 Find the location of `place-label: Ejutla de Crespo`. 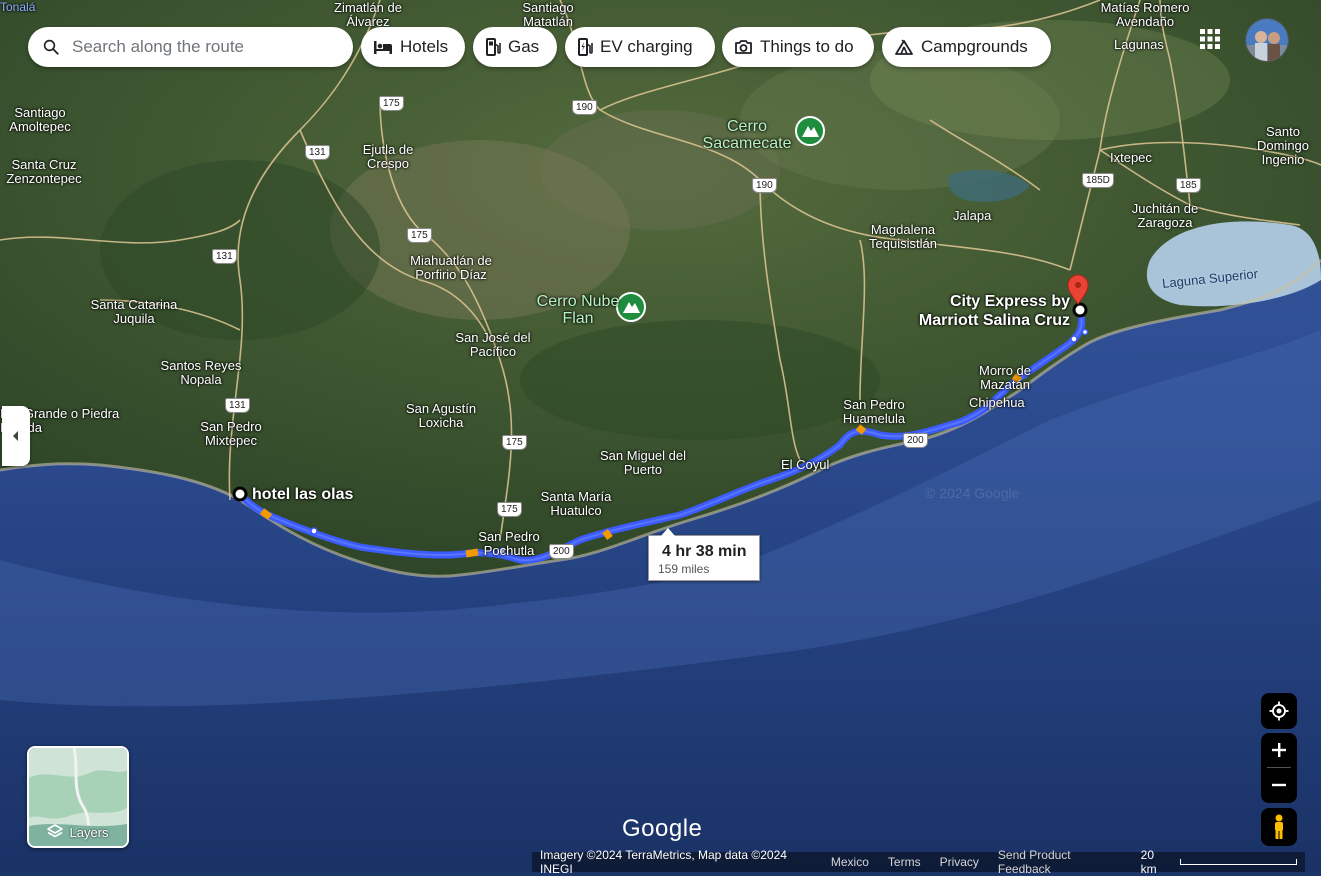

place-label: Ejutla de Crespo is located at coordinates (388, 156).